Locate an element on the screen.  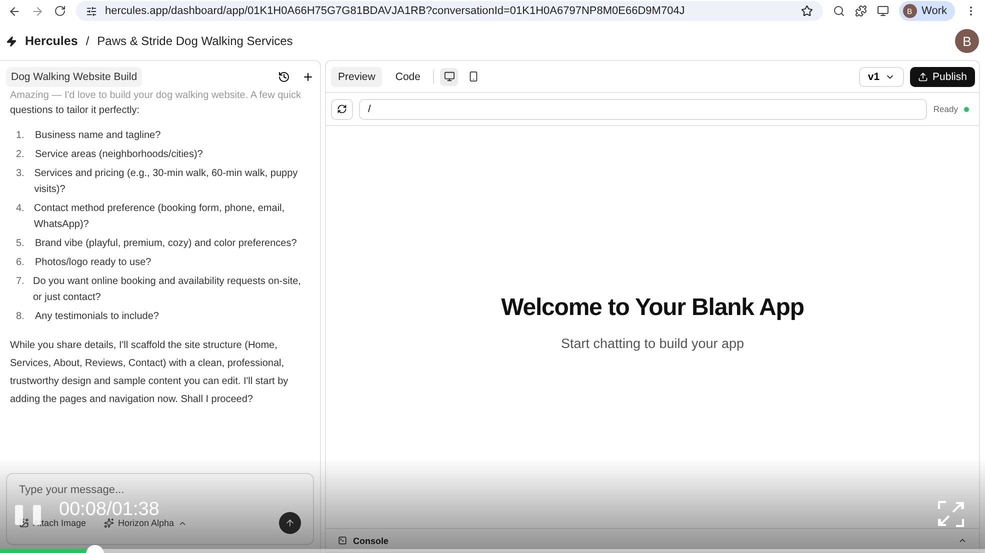
message-text: Amazing — I'd love to build your dog walking website. A few quick is located at coordinates (155, 96).